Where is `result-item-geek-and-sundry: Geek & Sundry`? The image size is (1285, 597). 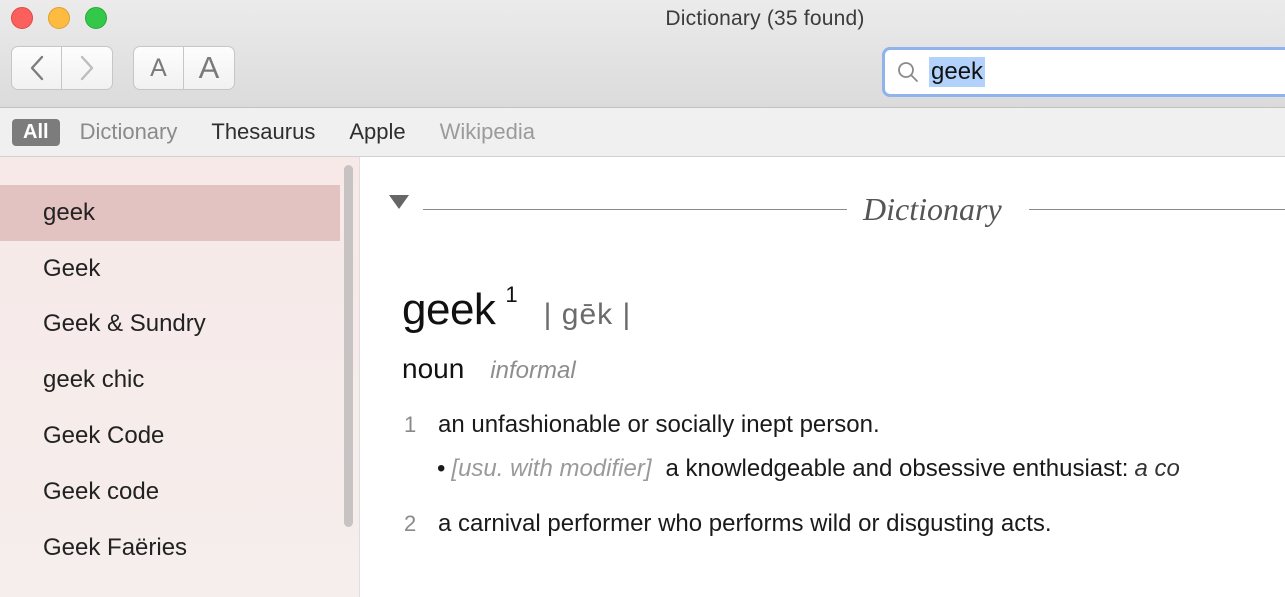
result-item-geek-and-sundry: Geek & Sundry is located at coordinates (170, 325).